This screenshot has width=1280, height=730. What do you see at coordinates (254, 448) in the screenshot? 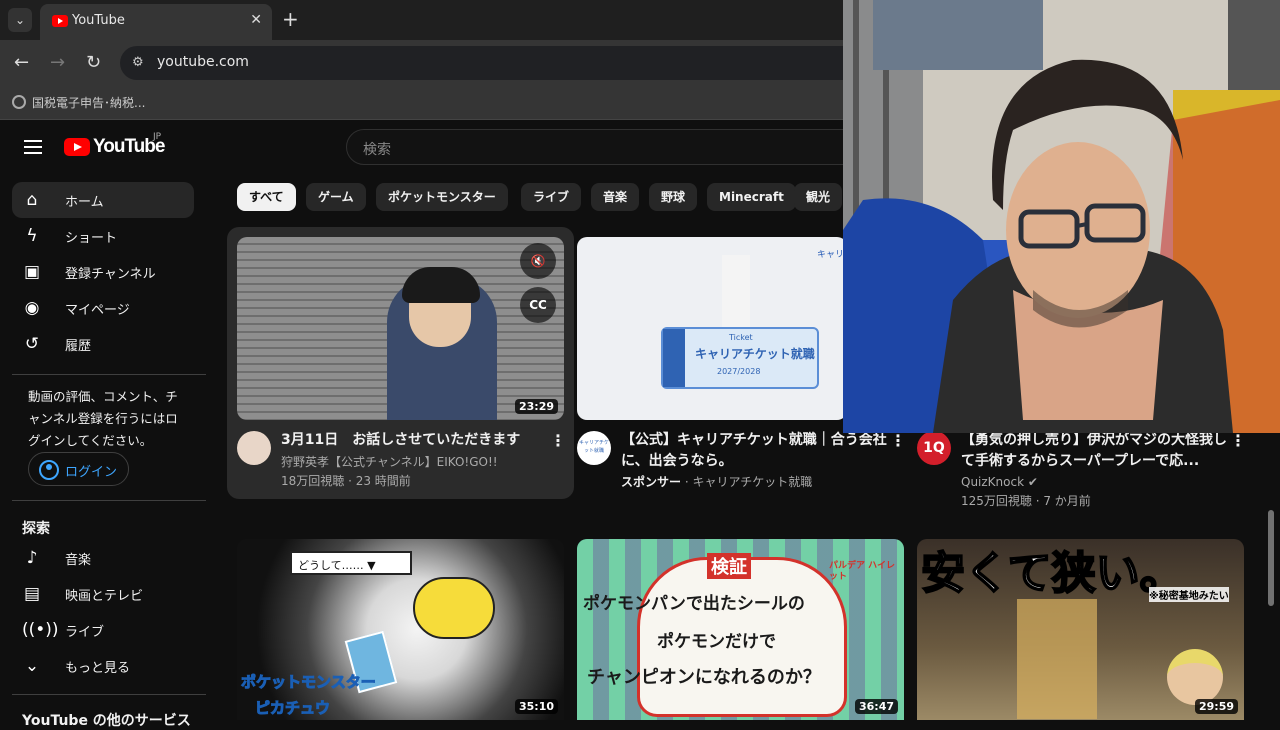
I see `channel-avatar` at bounding box center [254, 448].